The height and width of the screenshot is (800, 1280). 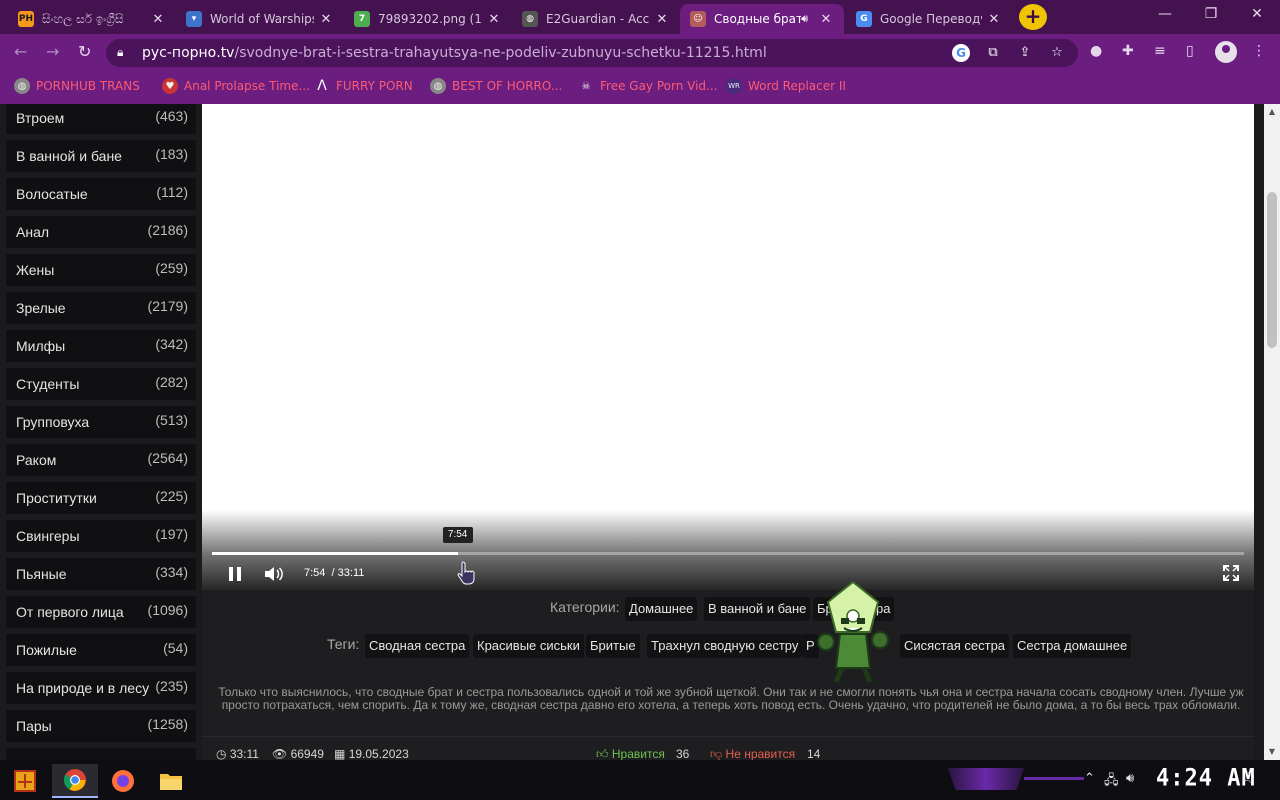 What do you see at coordinates (1057, 54) in the screenshot?
I see `star-icon: ☆` at bounding box center [1057, 54].